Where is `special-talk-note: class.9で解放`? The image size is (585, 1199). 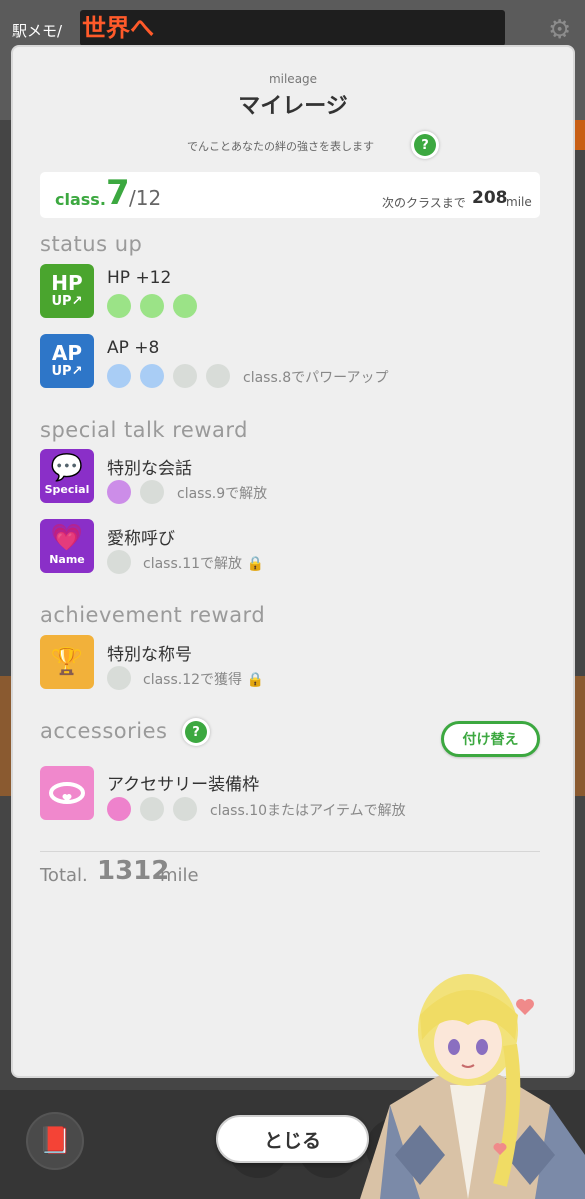 special-talk-note: class.9で解放 is located at coordinates (222, 494).